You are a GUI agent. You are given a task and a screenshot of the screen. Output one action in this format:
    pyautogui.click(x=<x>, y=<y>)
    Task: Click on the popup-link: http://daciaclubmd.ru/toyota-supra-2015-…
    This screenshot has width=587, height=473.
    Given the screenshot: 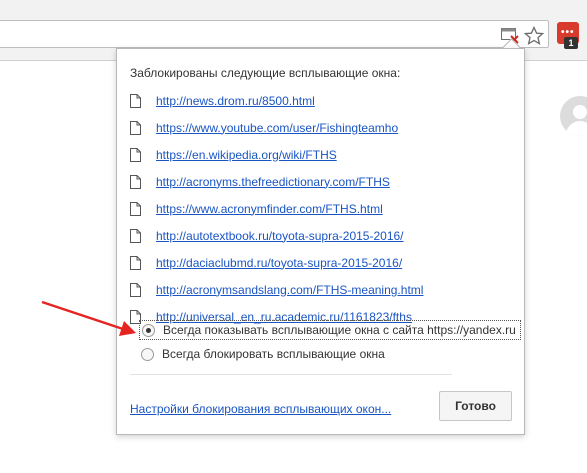 What is the action you would take?
    pyautogui.click(x=279, y=263)
    